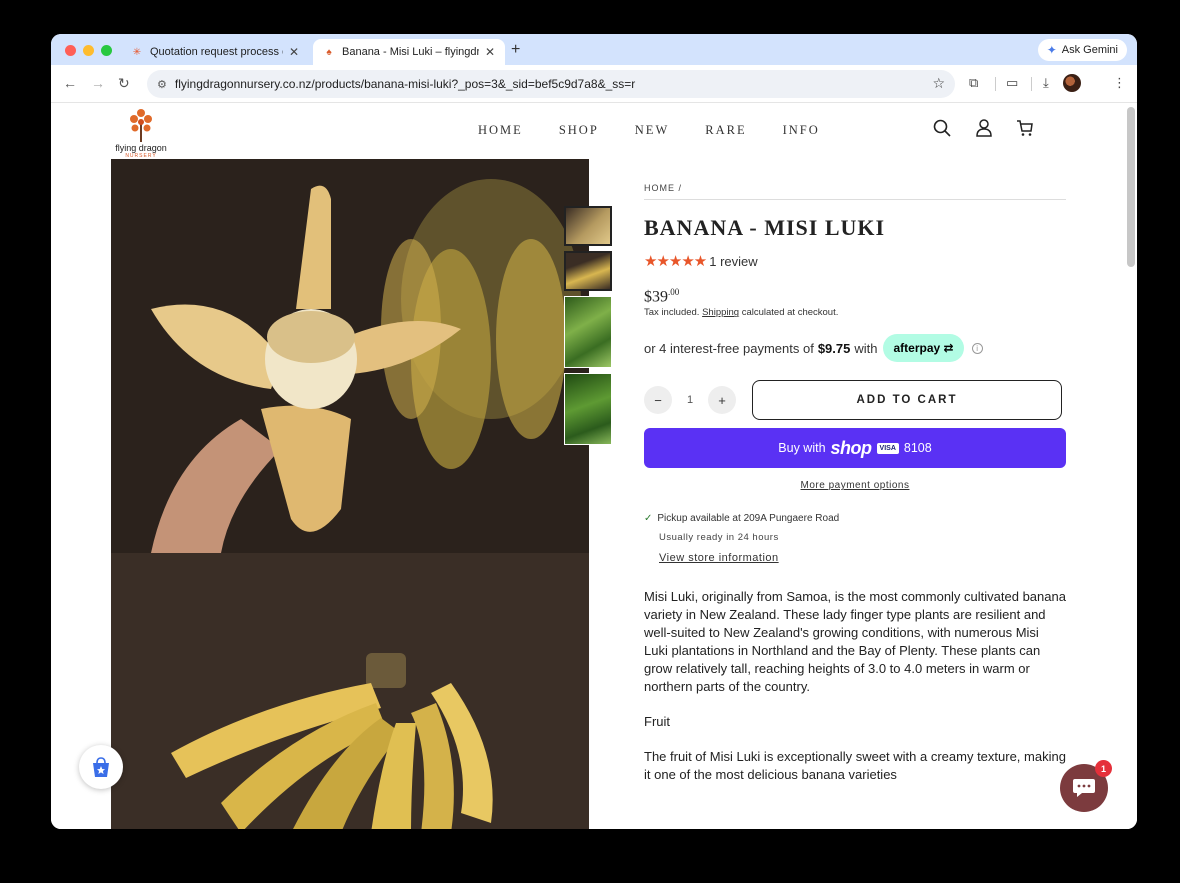  What do you see at coordinates (675, 261) in the screenshot?
I see `rating-stars: ★★★★★` at bounding box center [675, 261].